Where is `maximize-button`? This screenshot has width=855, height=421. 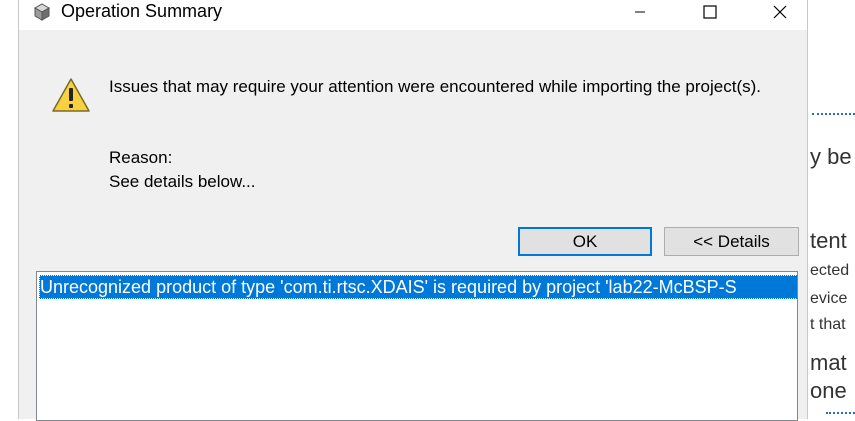
maximize-button is located at coordinates (710, 12).